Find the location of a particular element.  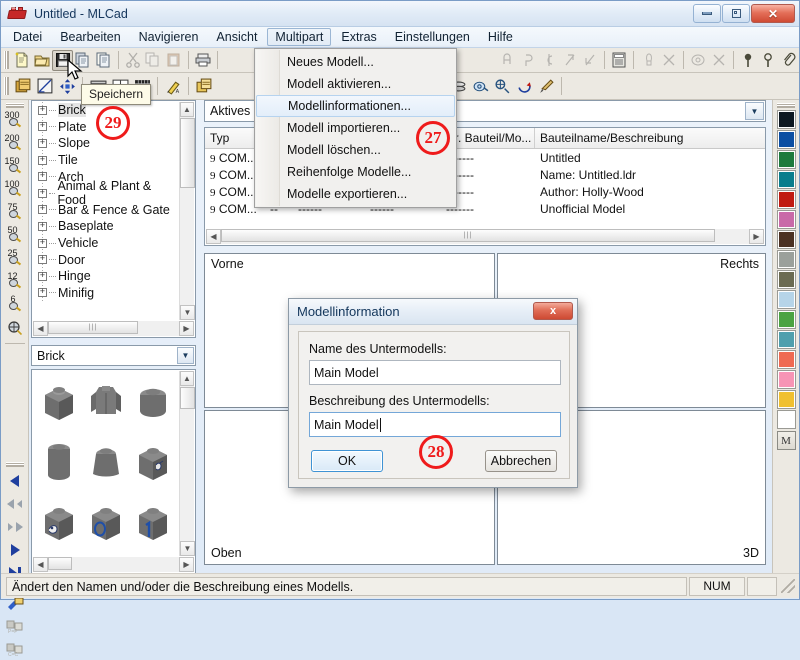

dialog-close-button: x is located at coordinates (553, 311).